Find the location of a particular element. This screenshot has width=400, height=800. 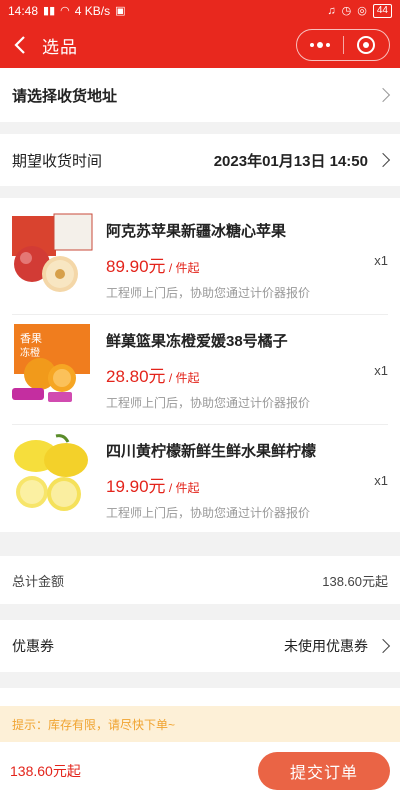

close-target-icon is located at coordinates (366, 45).